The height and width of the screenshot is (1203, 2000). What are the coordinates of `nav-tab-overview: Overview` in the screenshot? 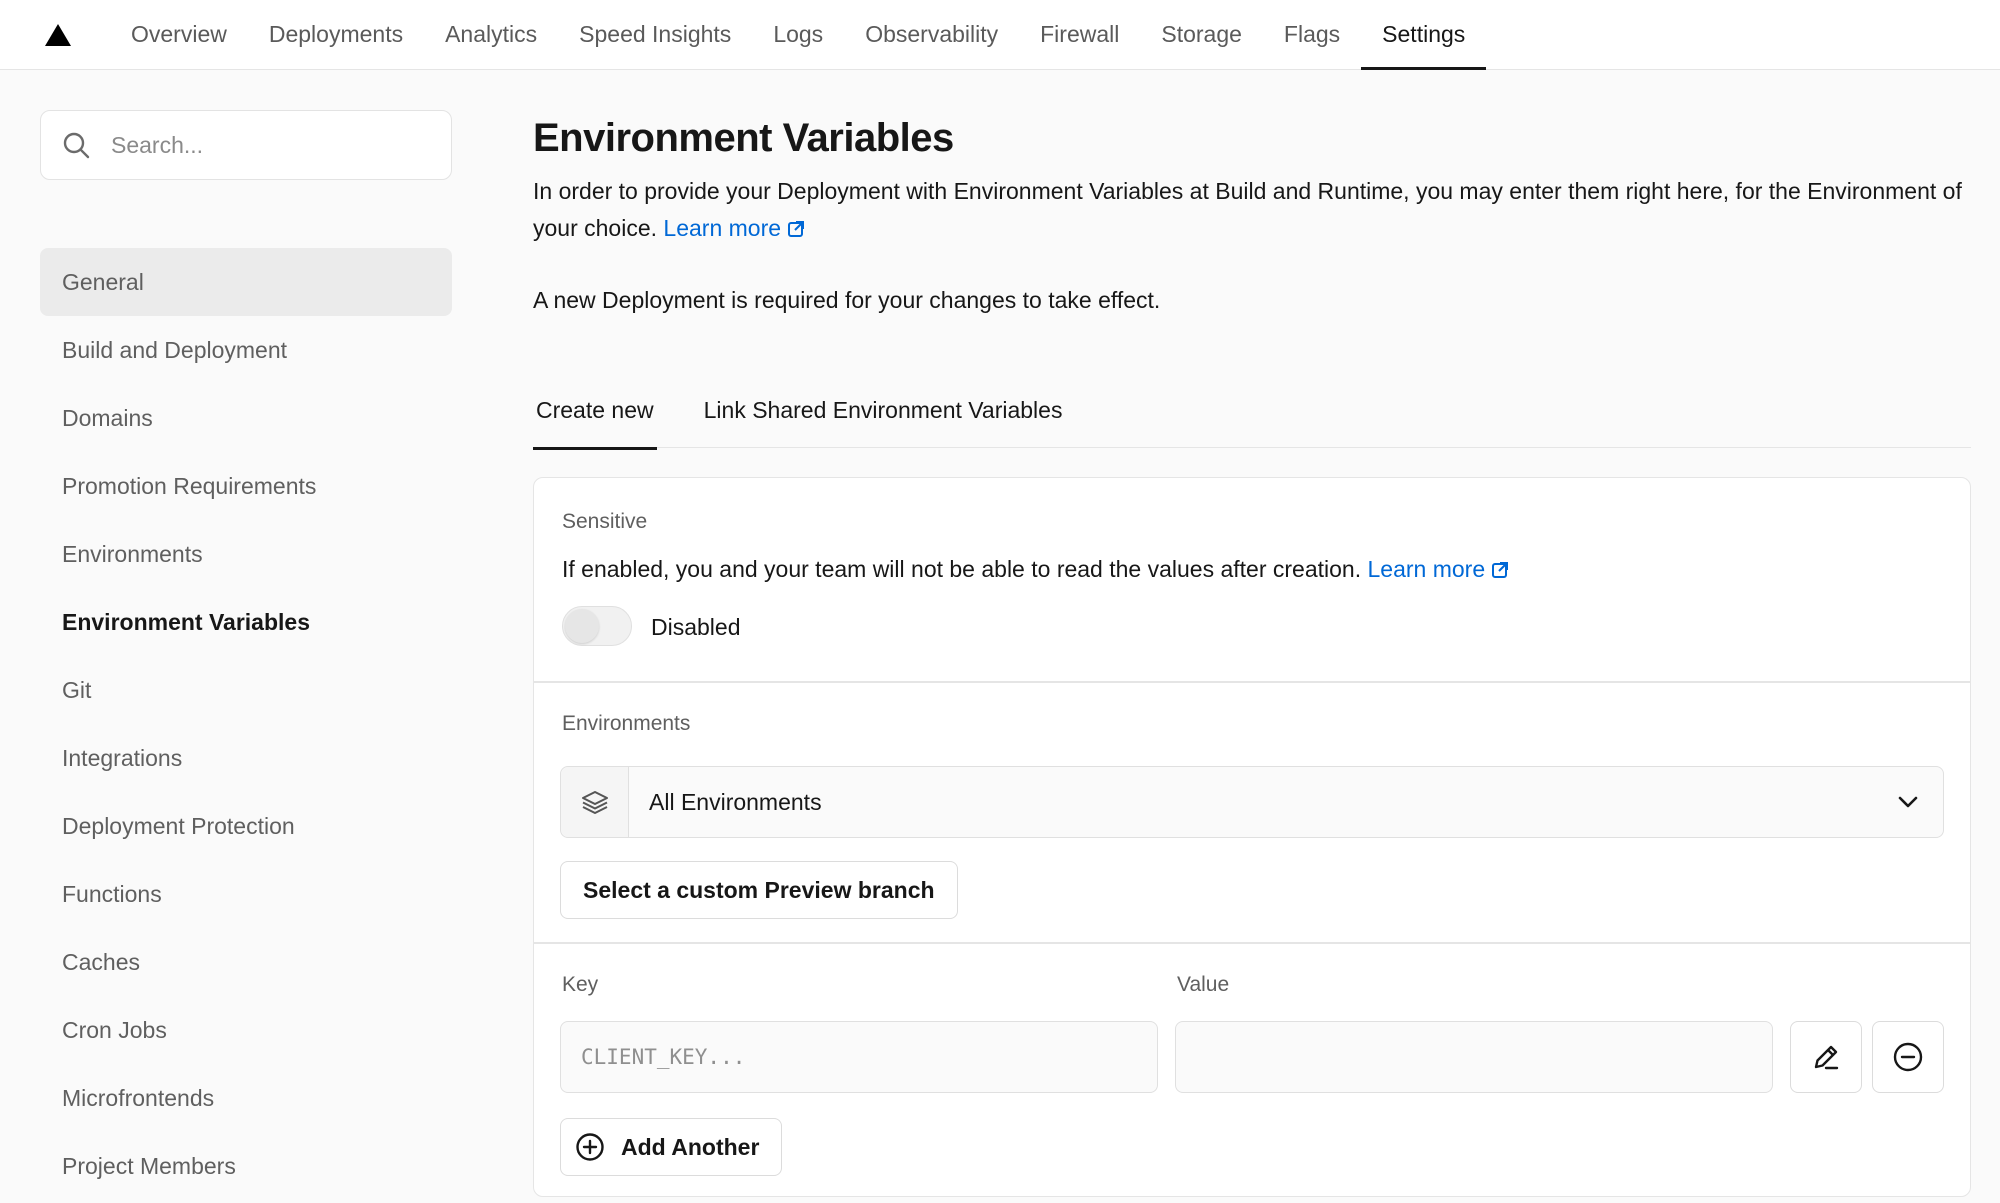 It's located at (179, 34).